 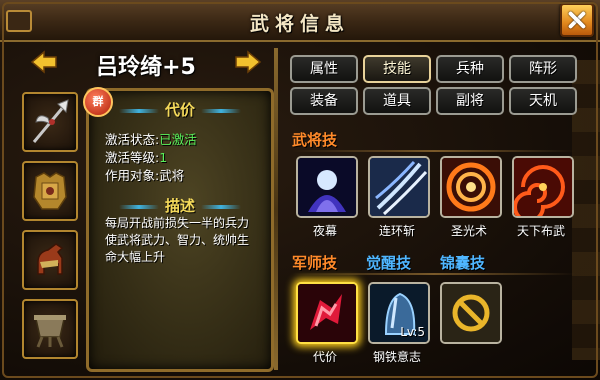 I want to click on general-name-row: 吕玲绮+5, so click(x=146, y=64).